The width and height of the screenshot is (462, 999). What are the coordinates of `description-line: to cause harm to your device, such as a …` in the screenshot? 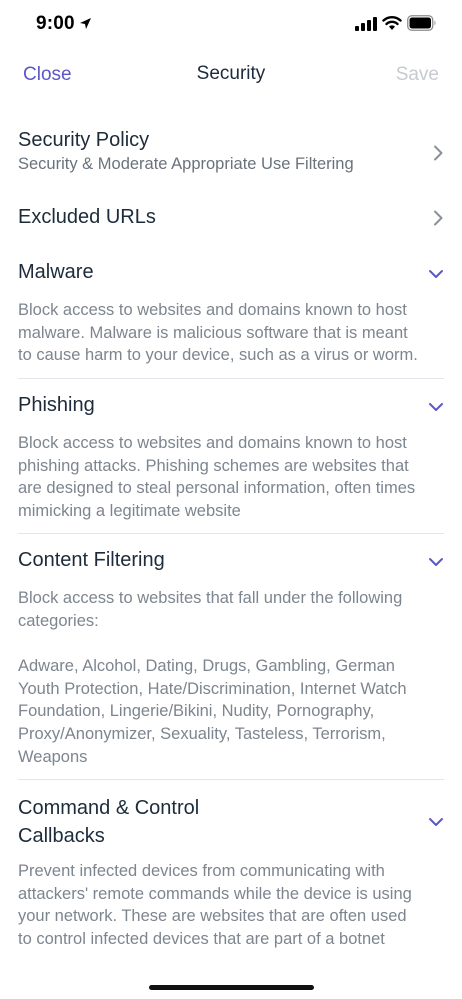 It's located at (218, 355).